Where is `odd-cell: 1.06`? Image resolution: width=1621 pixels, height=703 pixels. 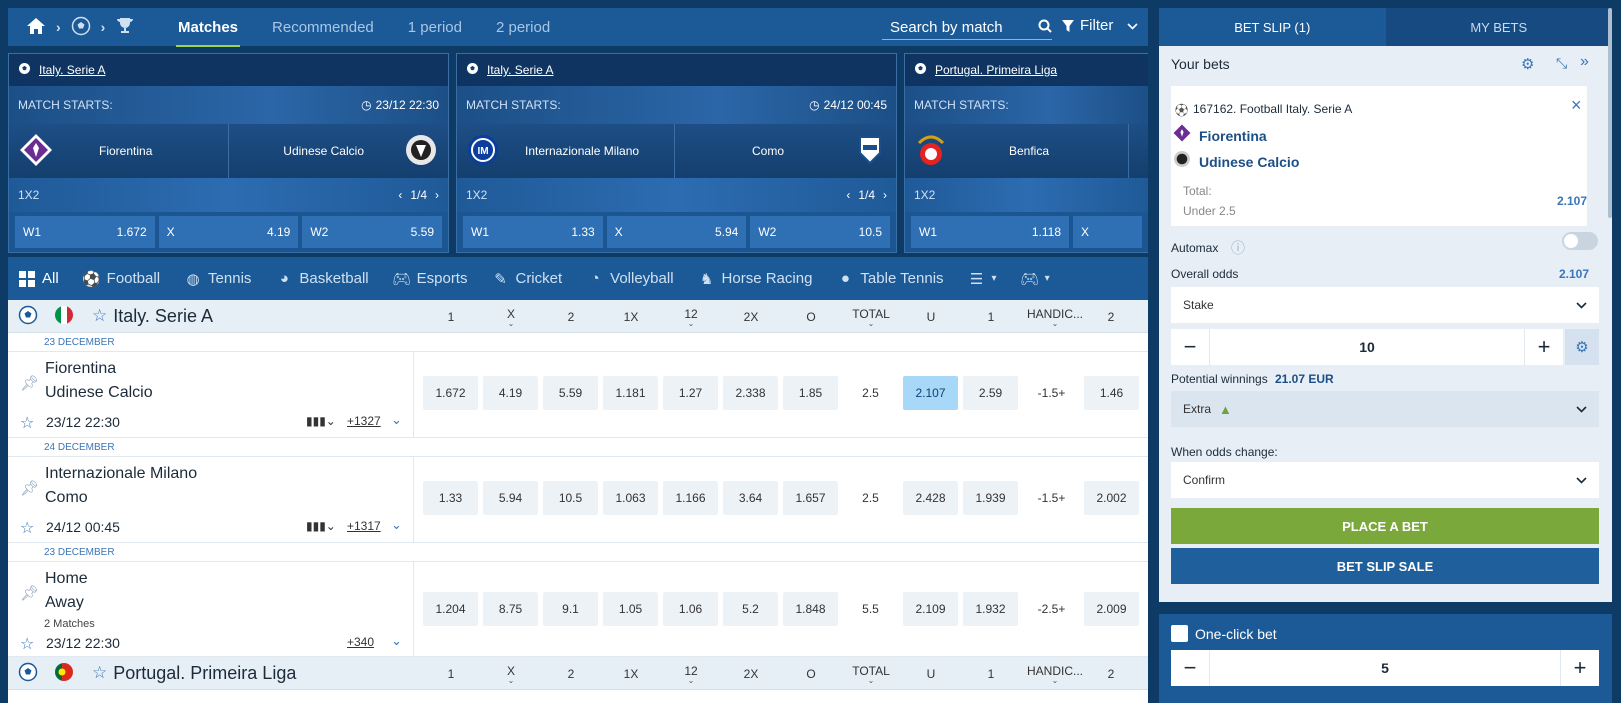 odd-cell: 1.06 is located at coordinates (690, 609).